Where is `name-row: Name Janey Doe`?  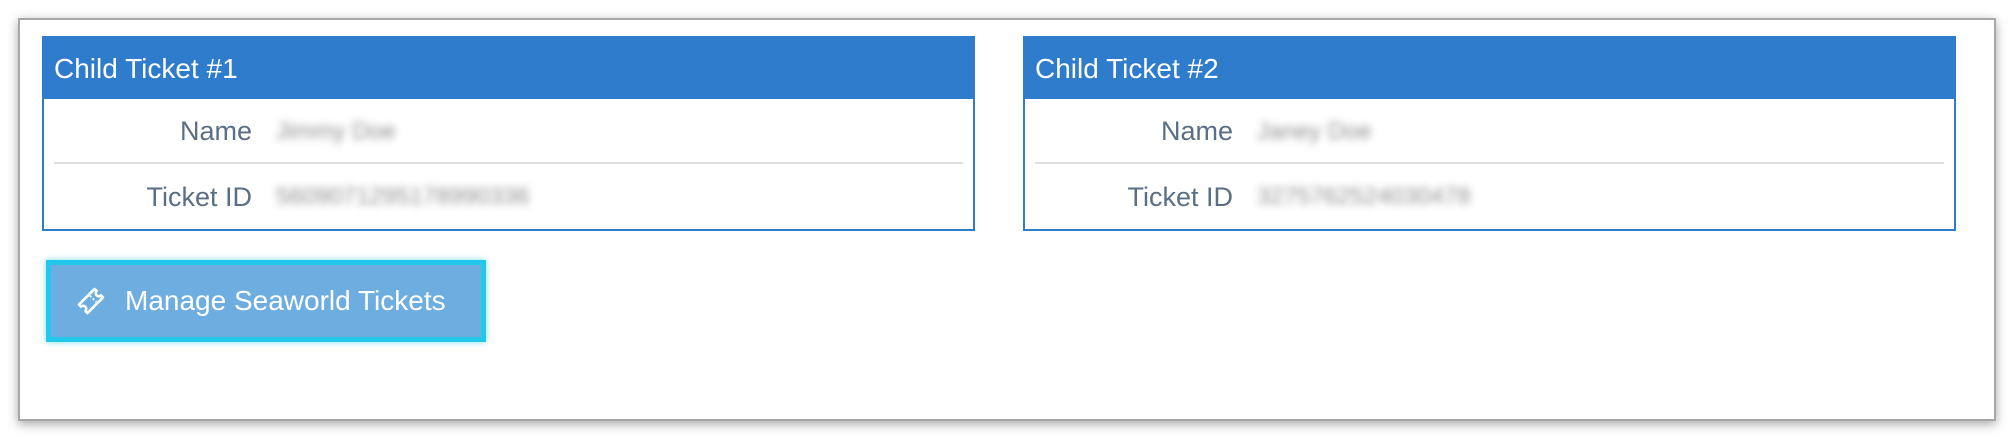
name-row: Name Janey Doe is located at coordinates (1489, 131).